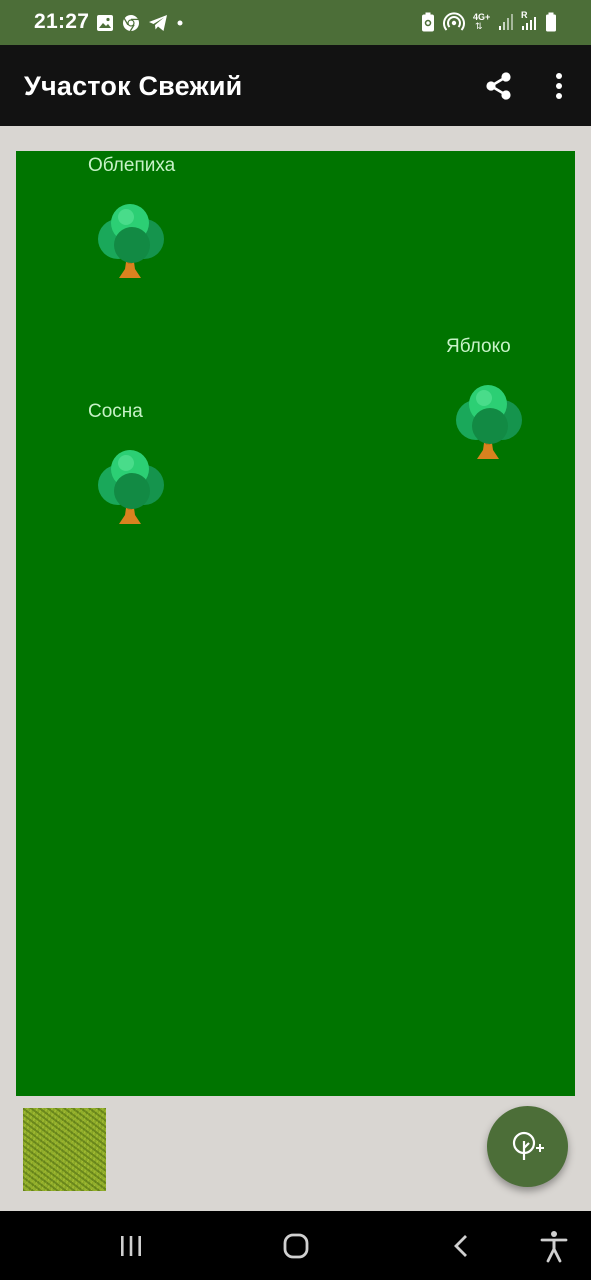  Describe the element at coordinates (131, 23) in the screenshot. I see `chrome-icon` at that location.